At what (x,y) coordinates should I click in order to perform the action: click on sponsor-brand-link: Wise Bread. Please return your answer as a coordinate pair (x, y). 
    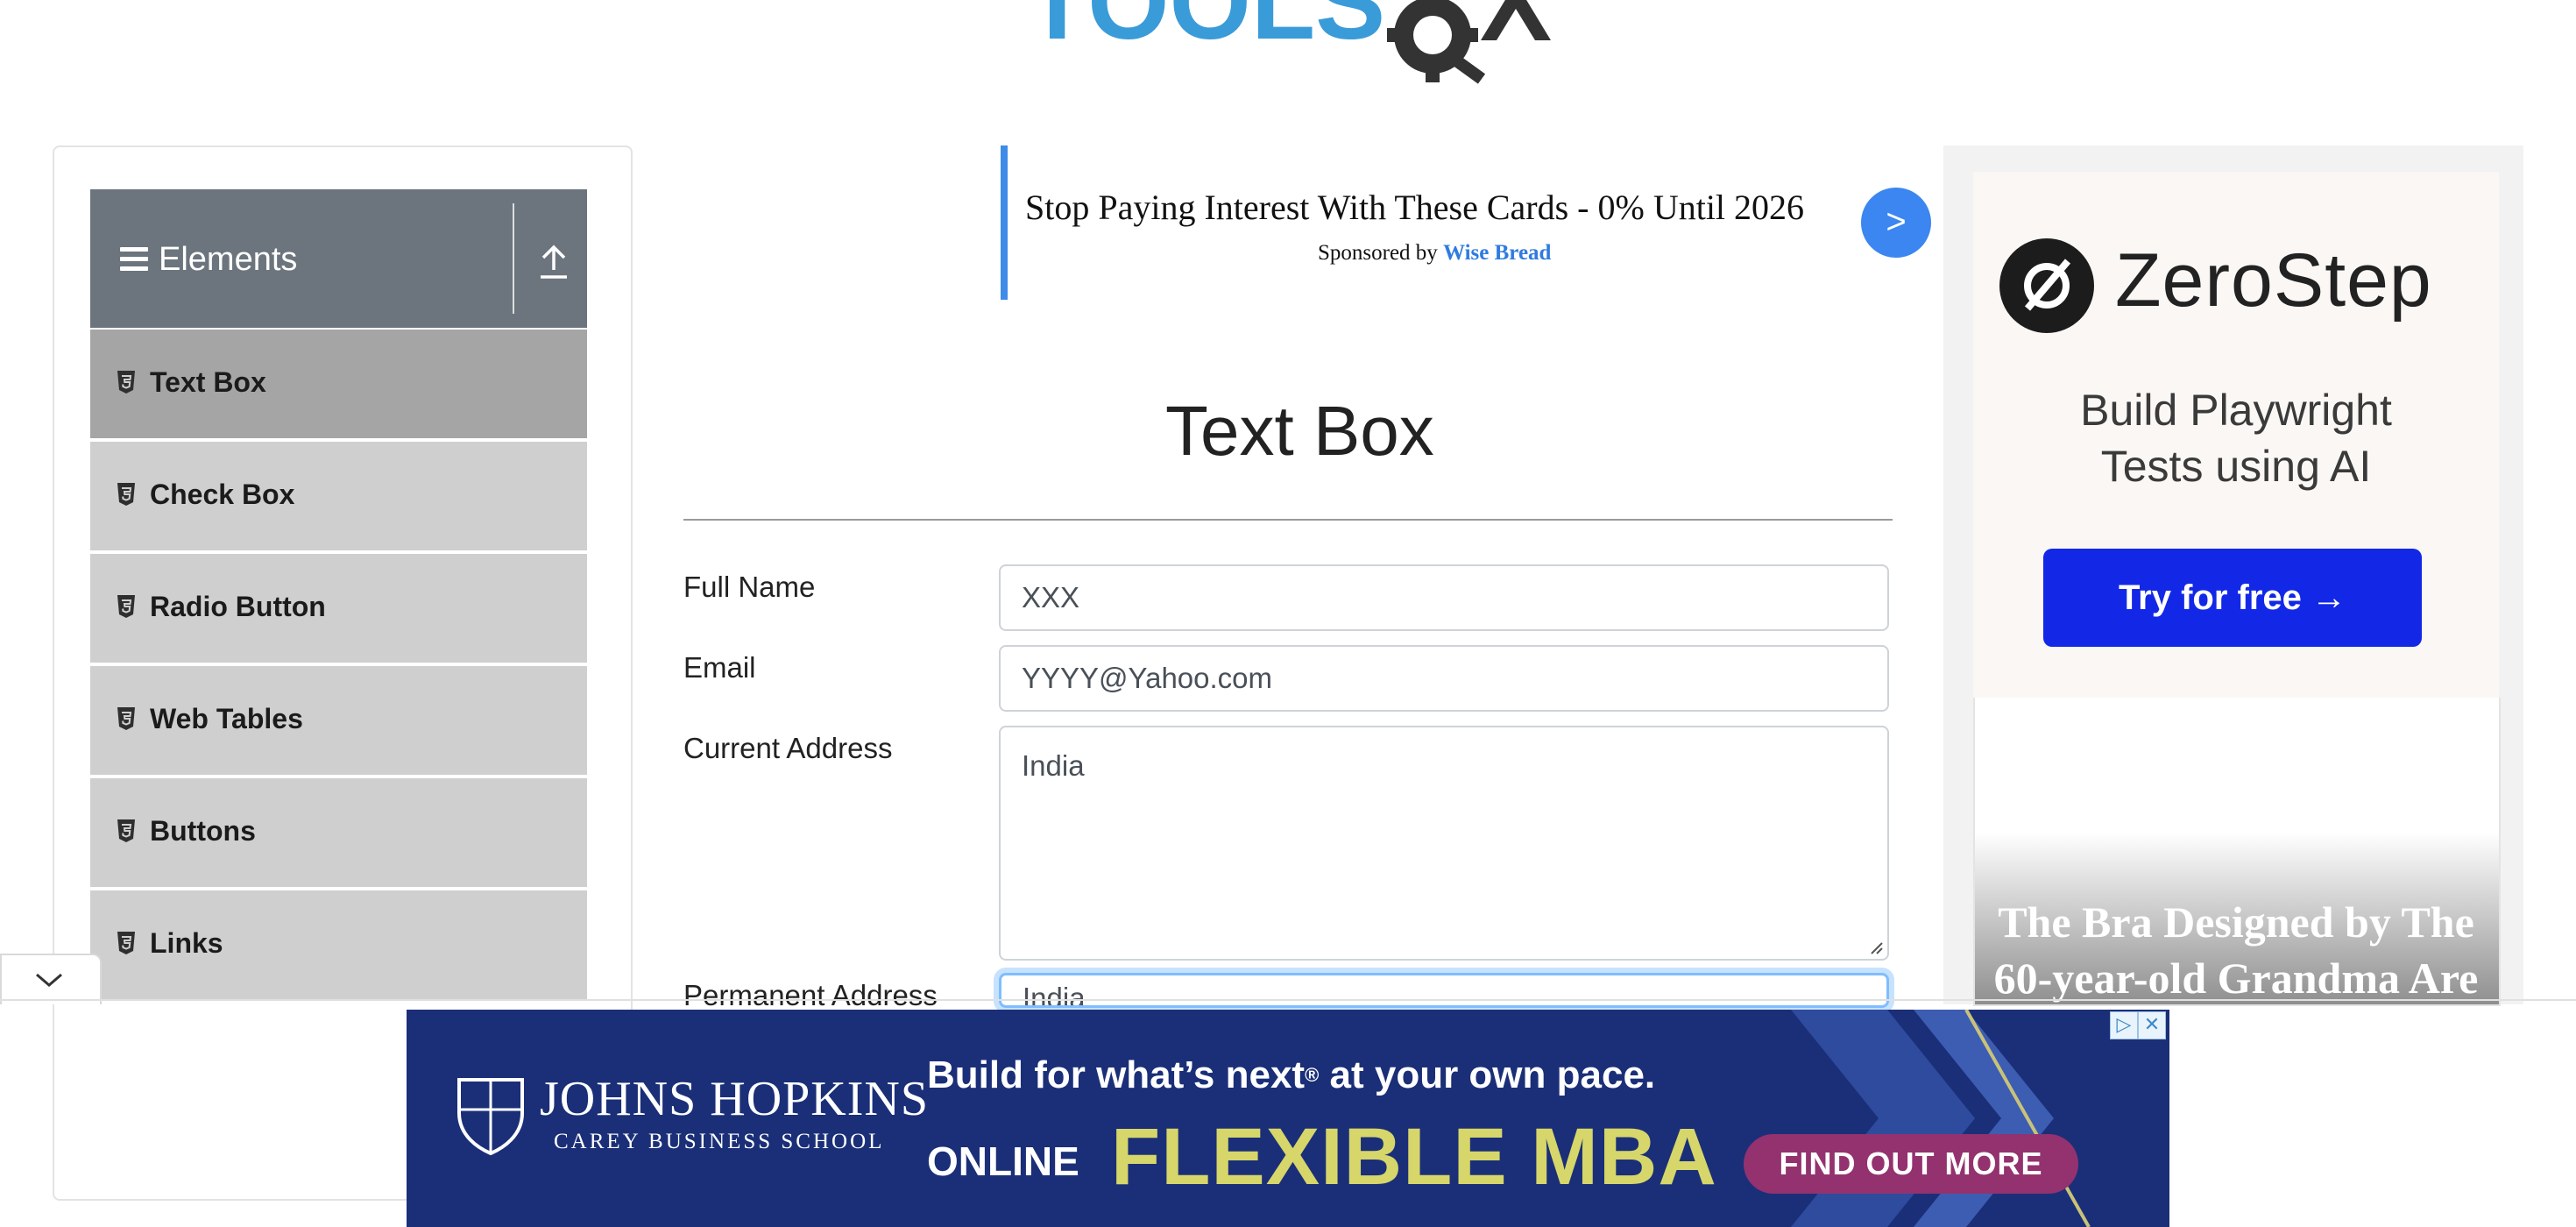
    Looking at the image, I should click on (1497, 253).